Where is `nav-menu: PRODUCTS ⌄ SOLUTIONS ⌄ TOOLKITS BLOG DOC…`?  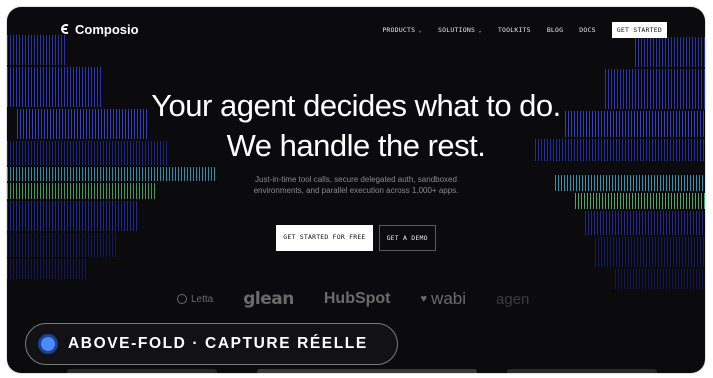 nav-menu: PRODUCTS ⌄ SOLUTIONS ⌄ TOOLKITS BLOG DOC… is located at coordinates (524, 30).